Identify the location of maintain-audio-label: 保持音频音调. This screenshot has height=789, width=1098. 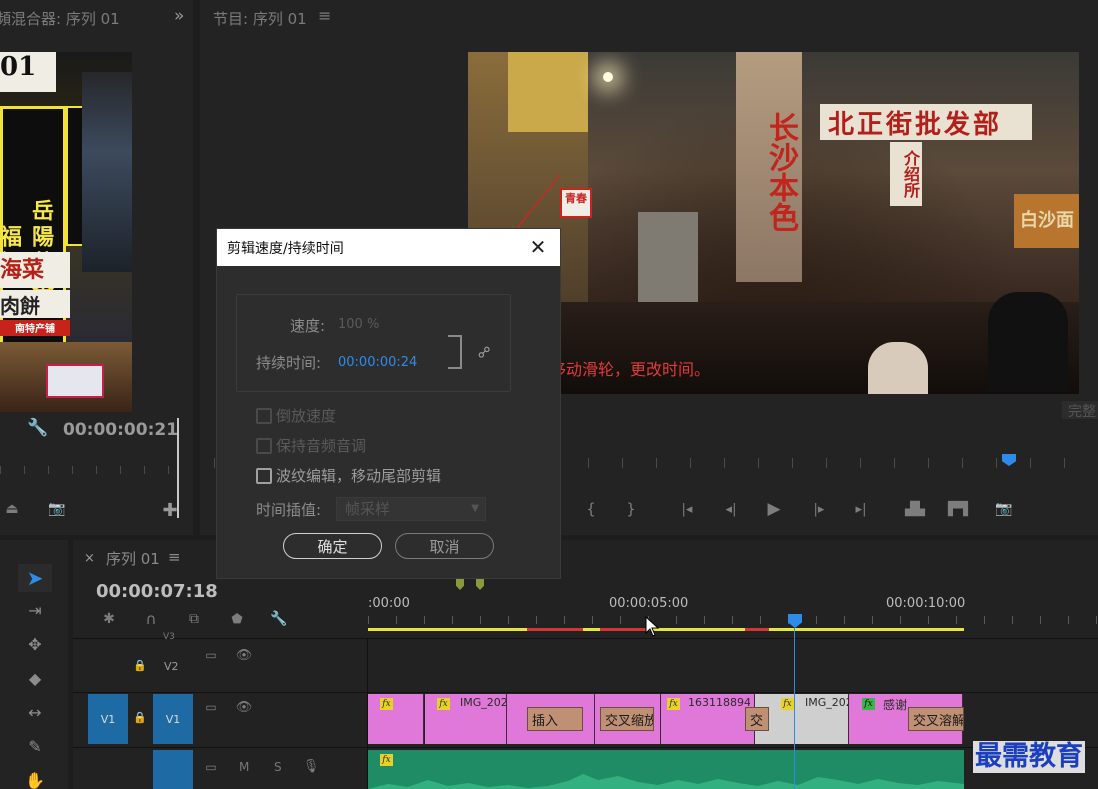
(321, 446).